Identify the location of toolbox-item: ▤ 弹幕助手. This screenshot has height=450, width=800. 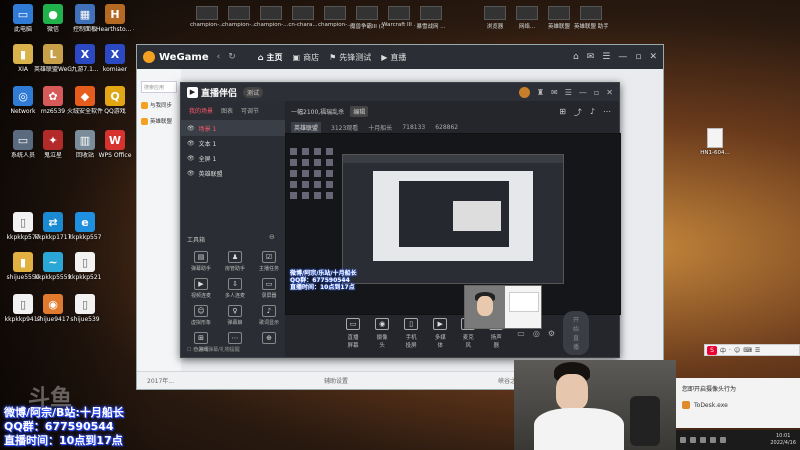
(201, 261).